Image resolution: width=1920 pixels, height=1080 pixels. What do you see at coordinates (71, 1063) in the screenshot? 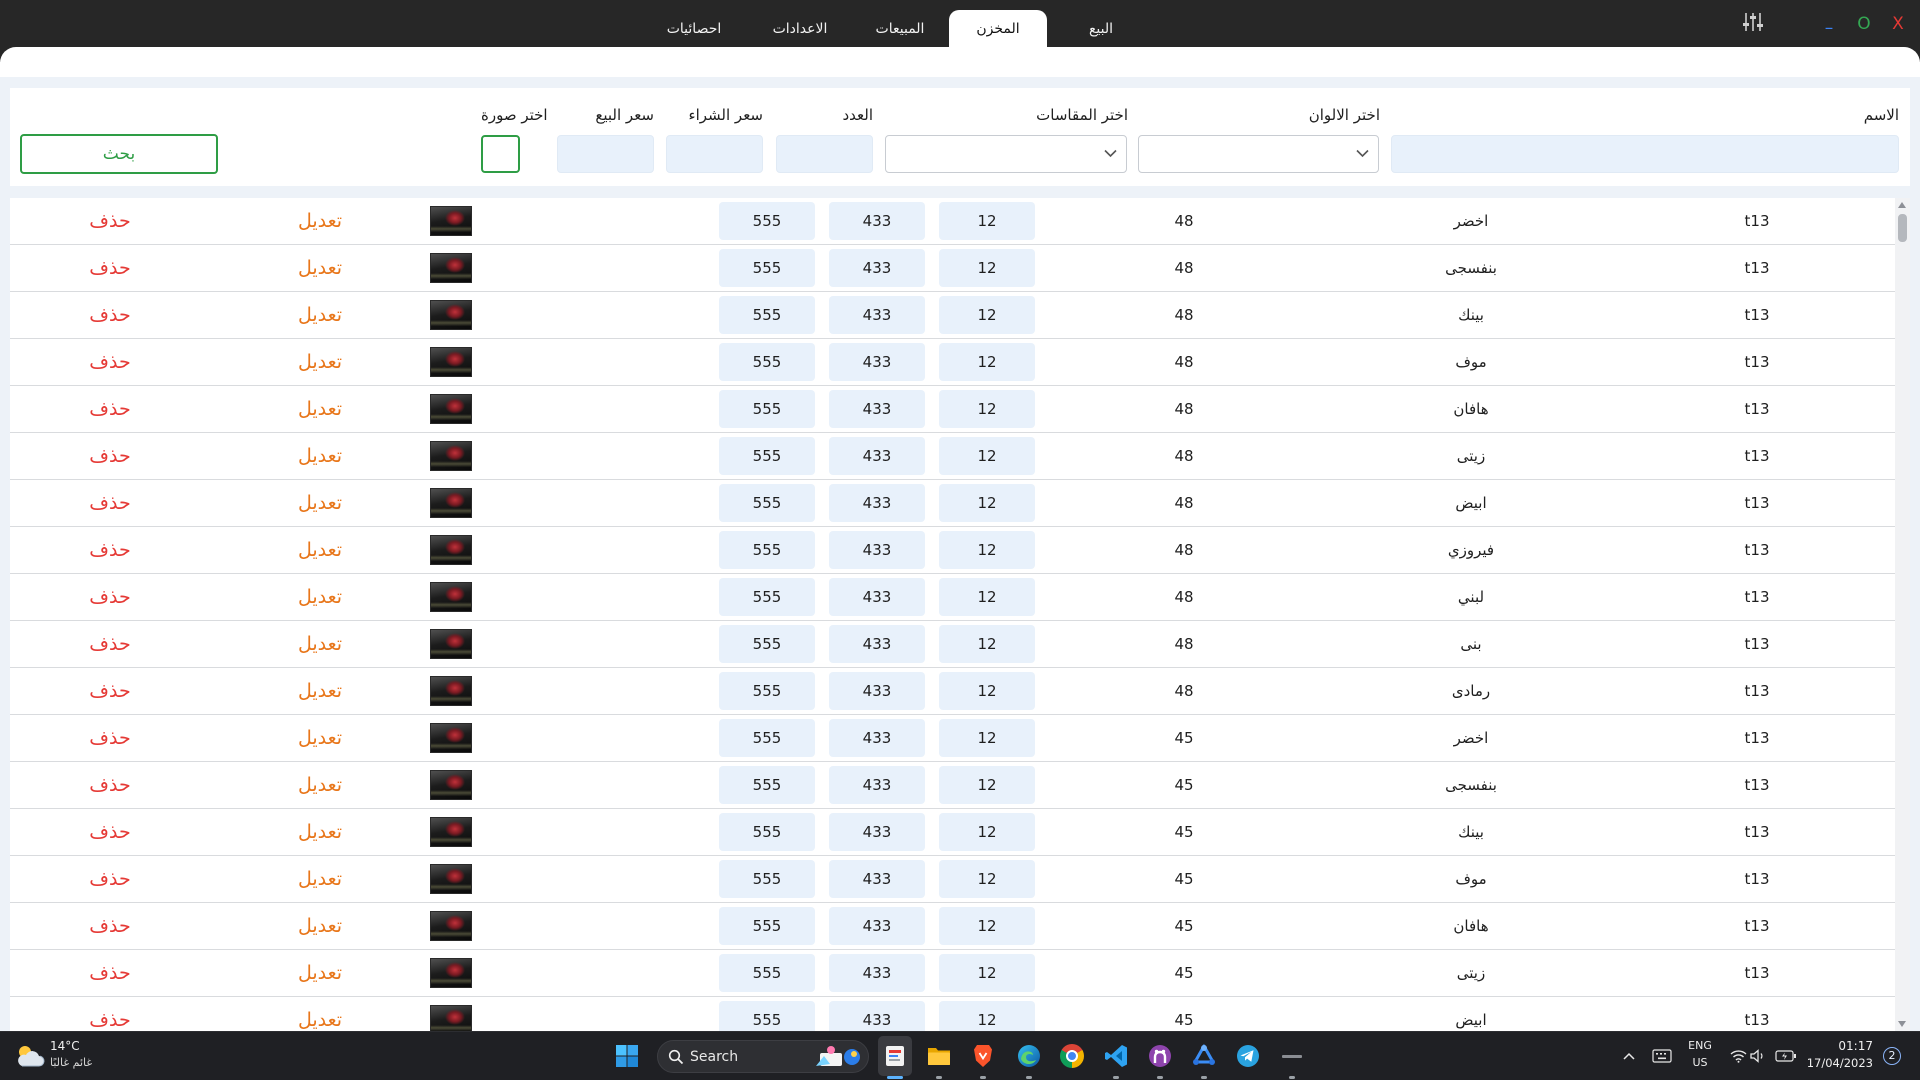
I see `weather-condition: غائم غالبًا` at bounding box center [71, 1063].